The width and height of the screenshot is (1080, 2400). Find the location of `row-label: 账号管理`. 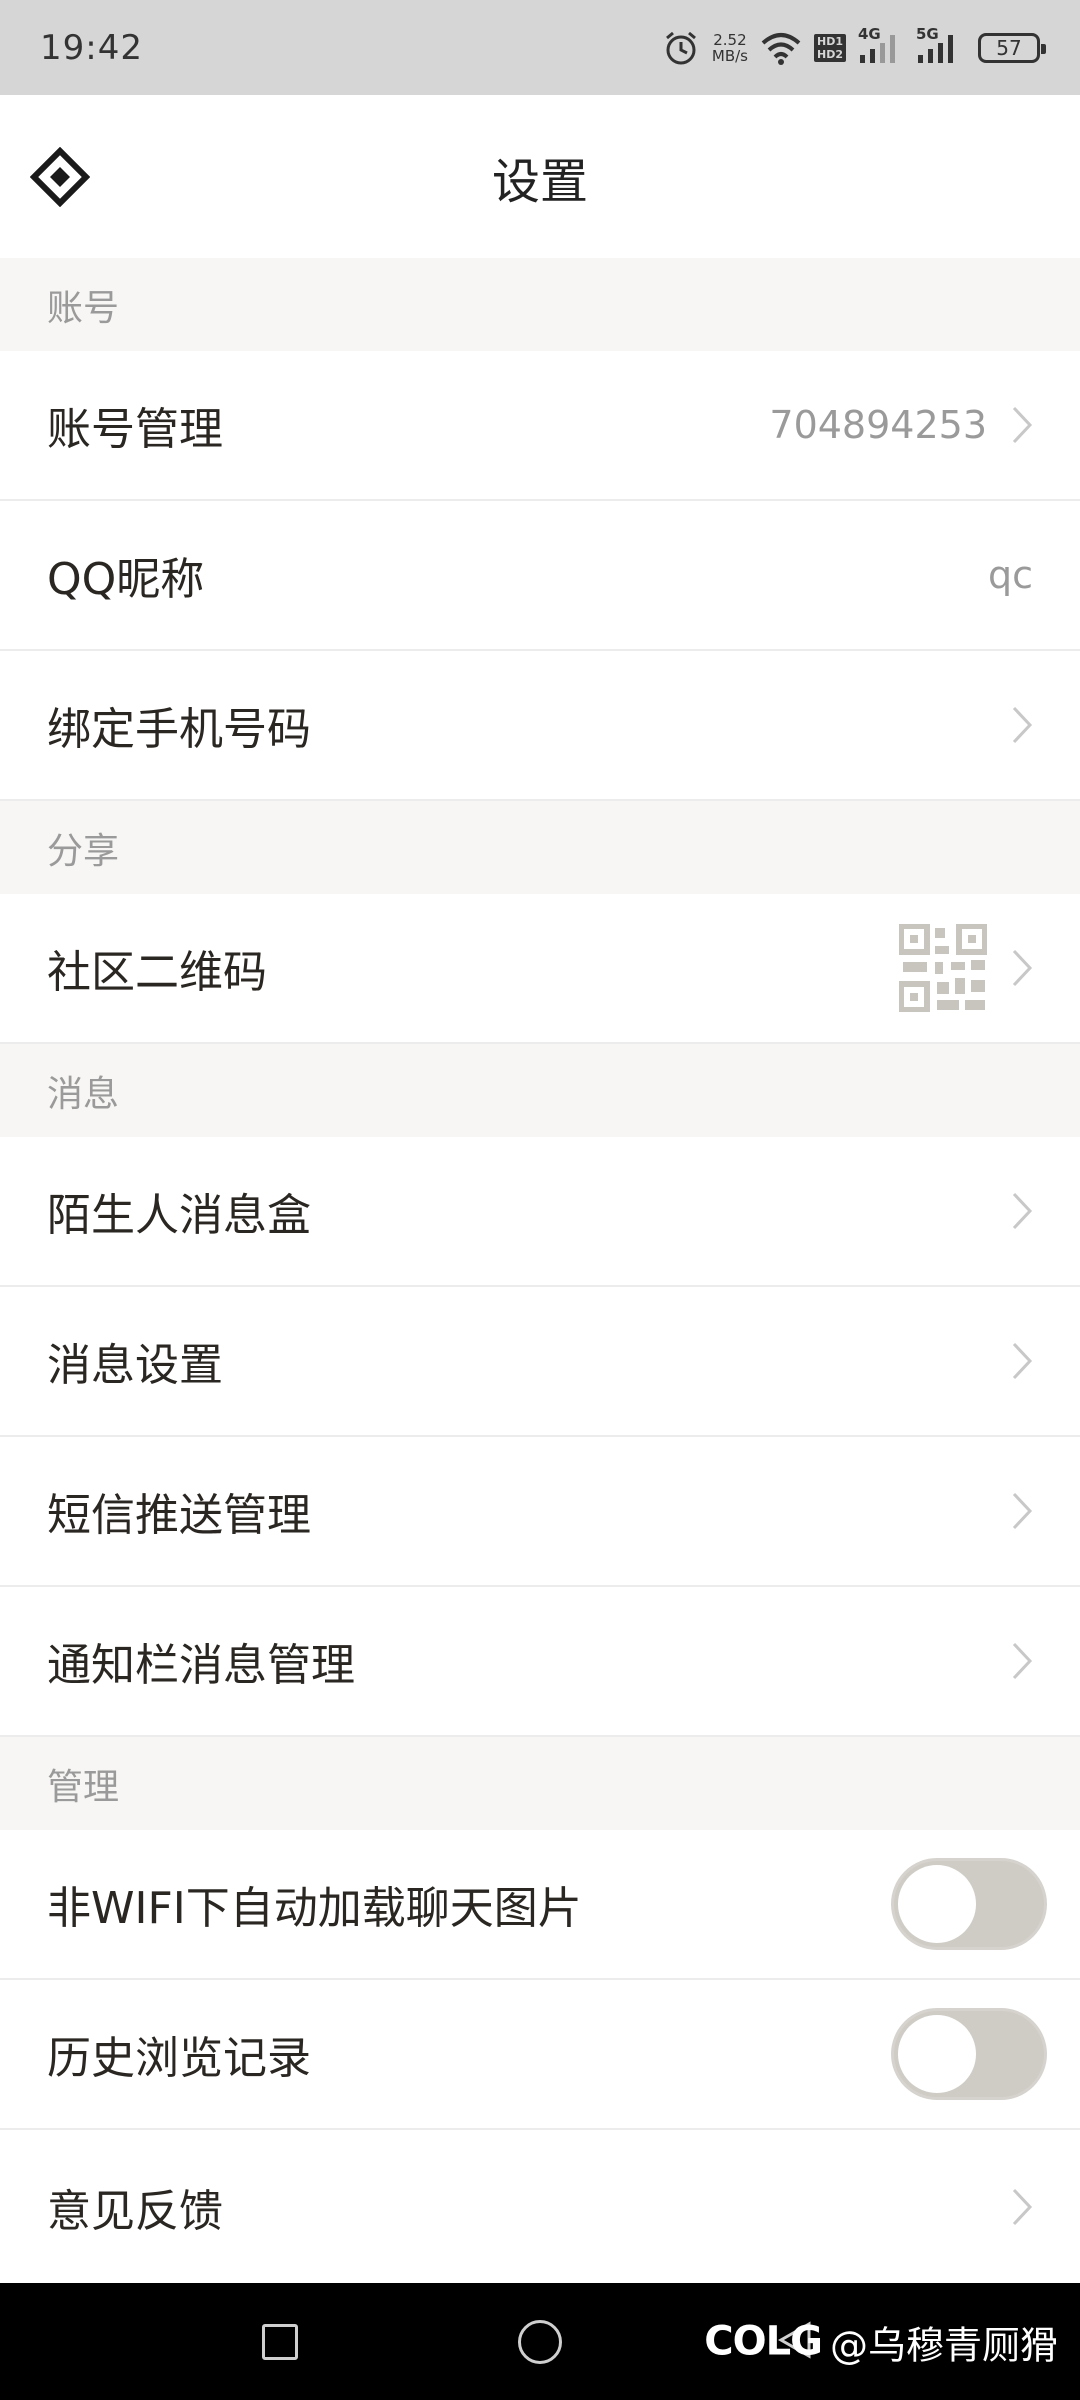

row-label: 账号管理 is located at coordinates (135, 429).